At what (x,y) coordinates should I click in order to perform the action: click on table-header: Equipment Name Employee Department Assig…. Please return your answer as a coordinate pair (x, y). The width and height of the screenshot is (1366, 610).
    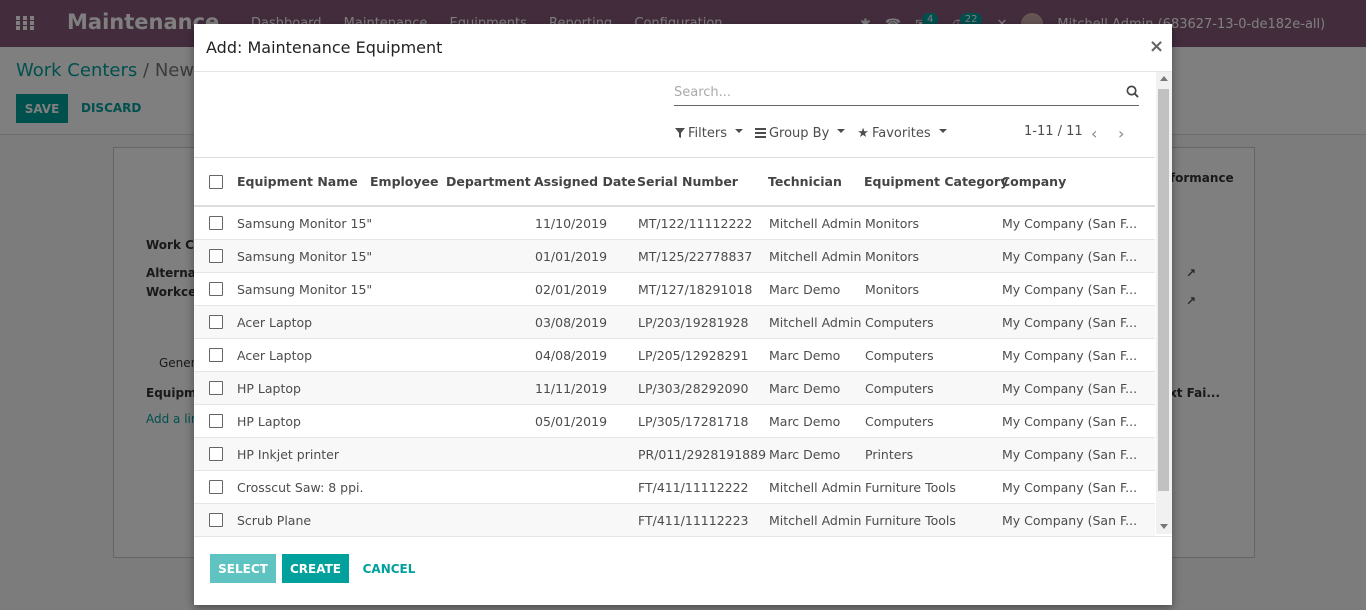
    Looking at the image, I should click on (674, 182).